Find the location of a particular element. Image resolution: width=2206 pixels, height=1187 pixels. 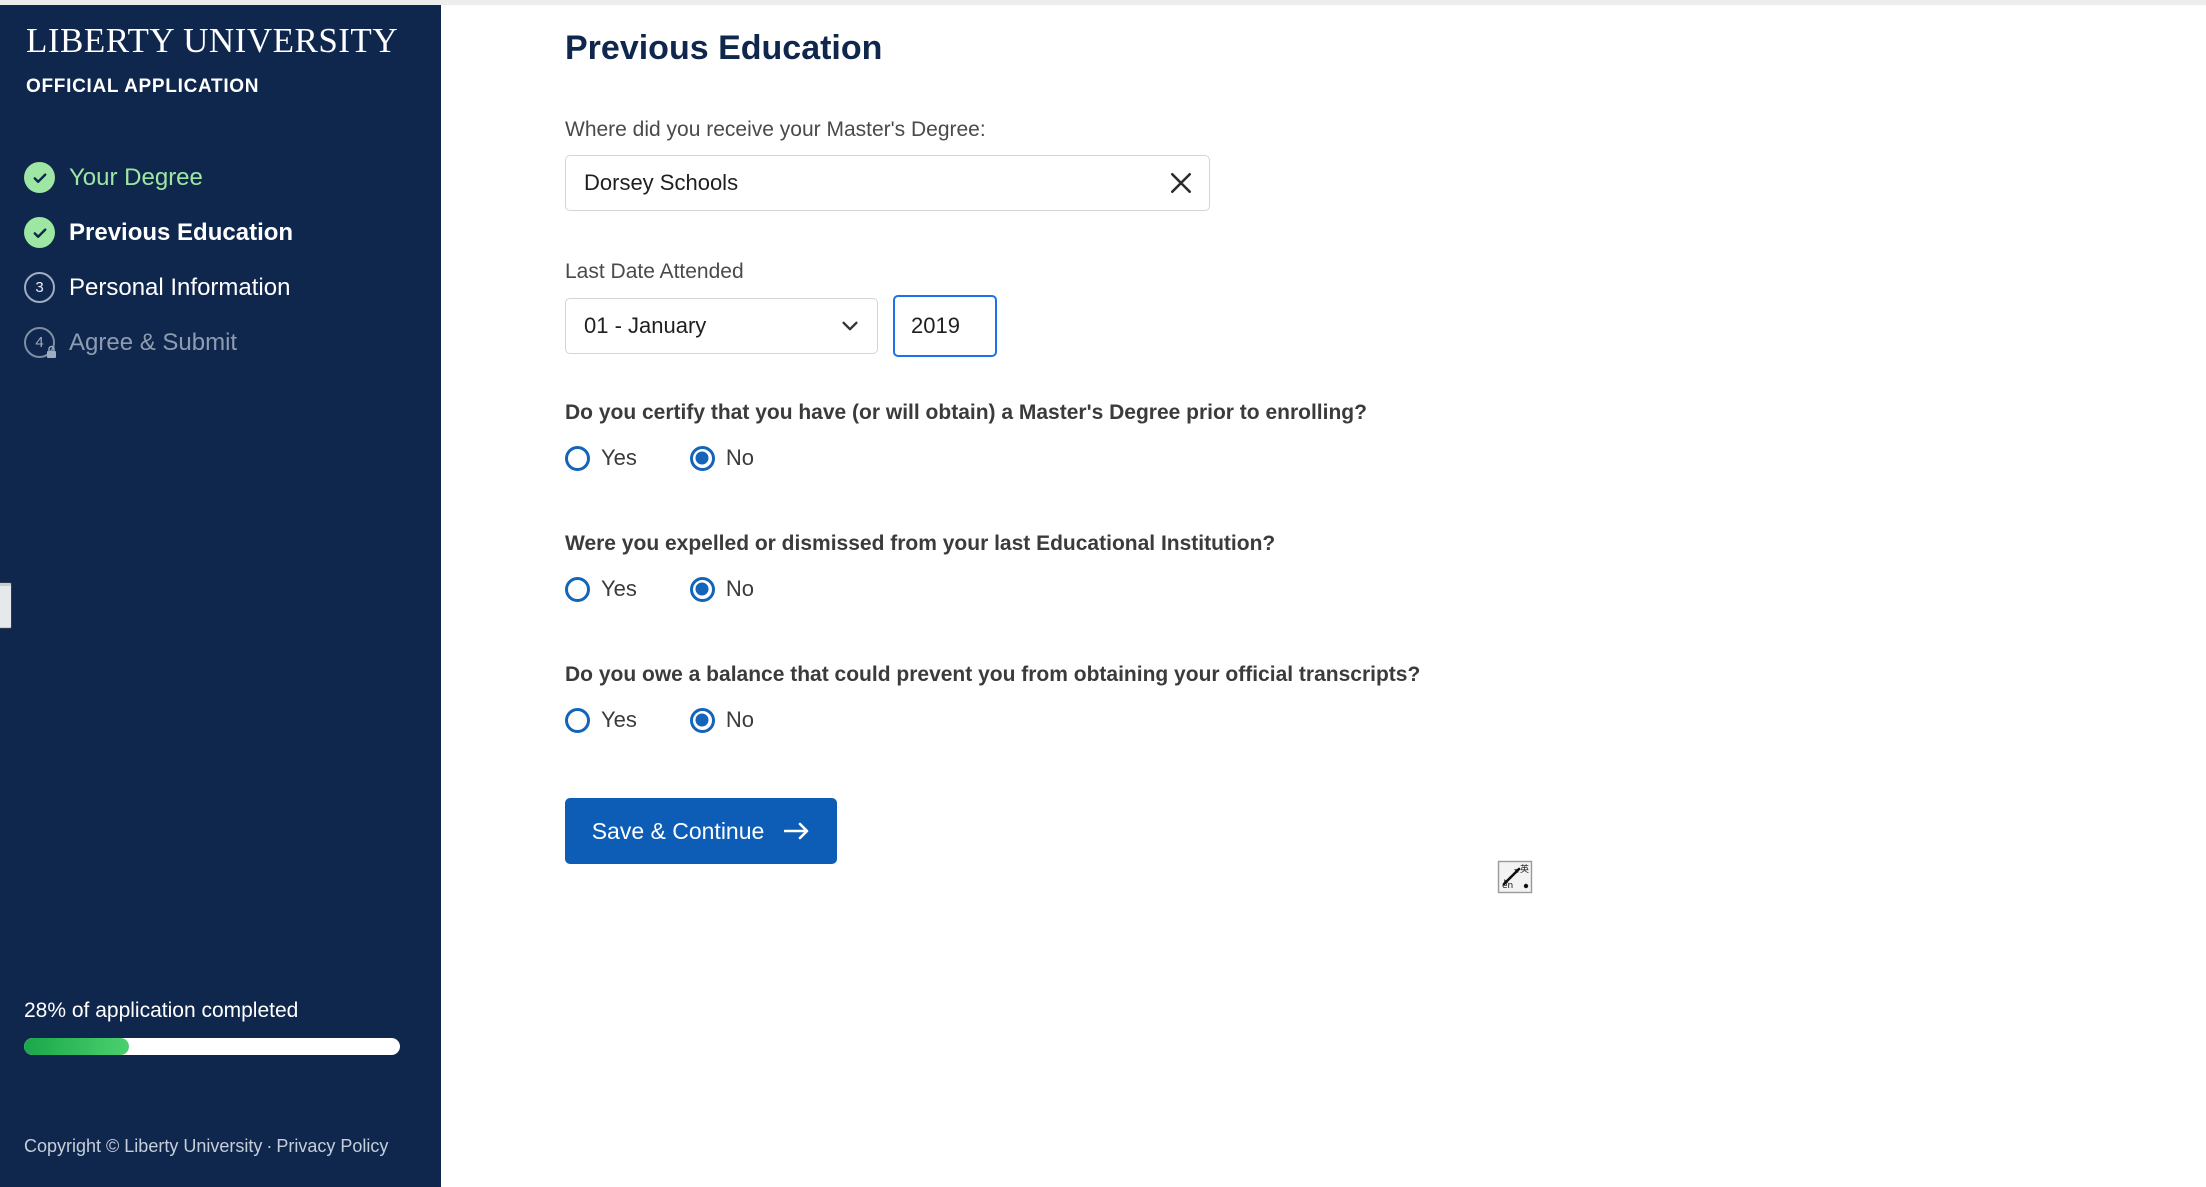

privacy-policy-link: Privacy Policy is located at coordinates (332, 1146).